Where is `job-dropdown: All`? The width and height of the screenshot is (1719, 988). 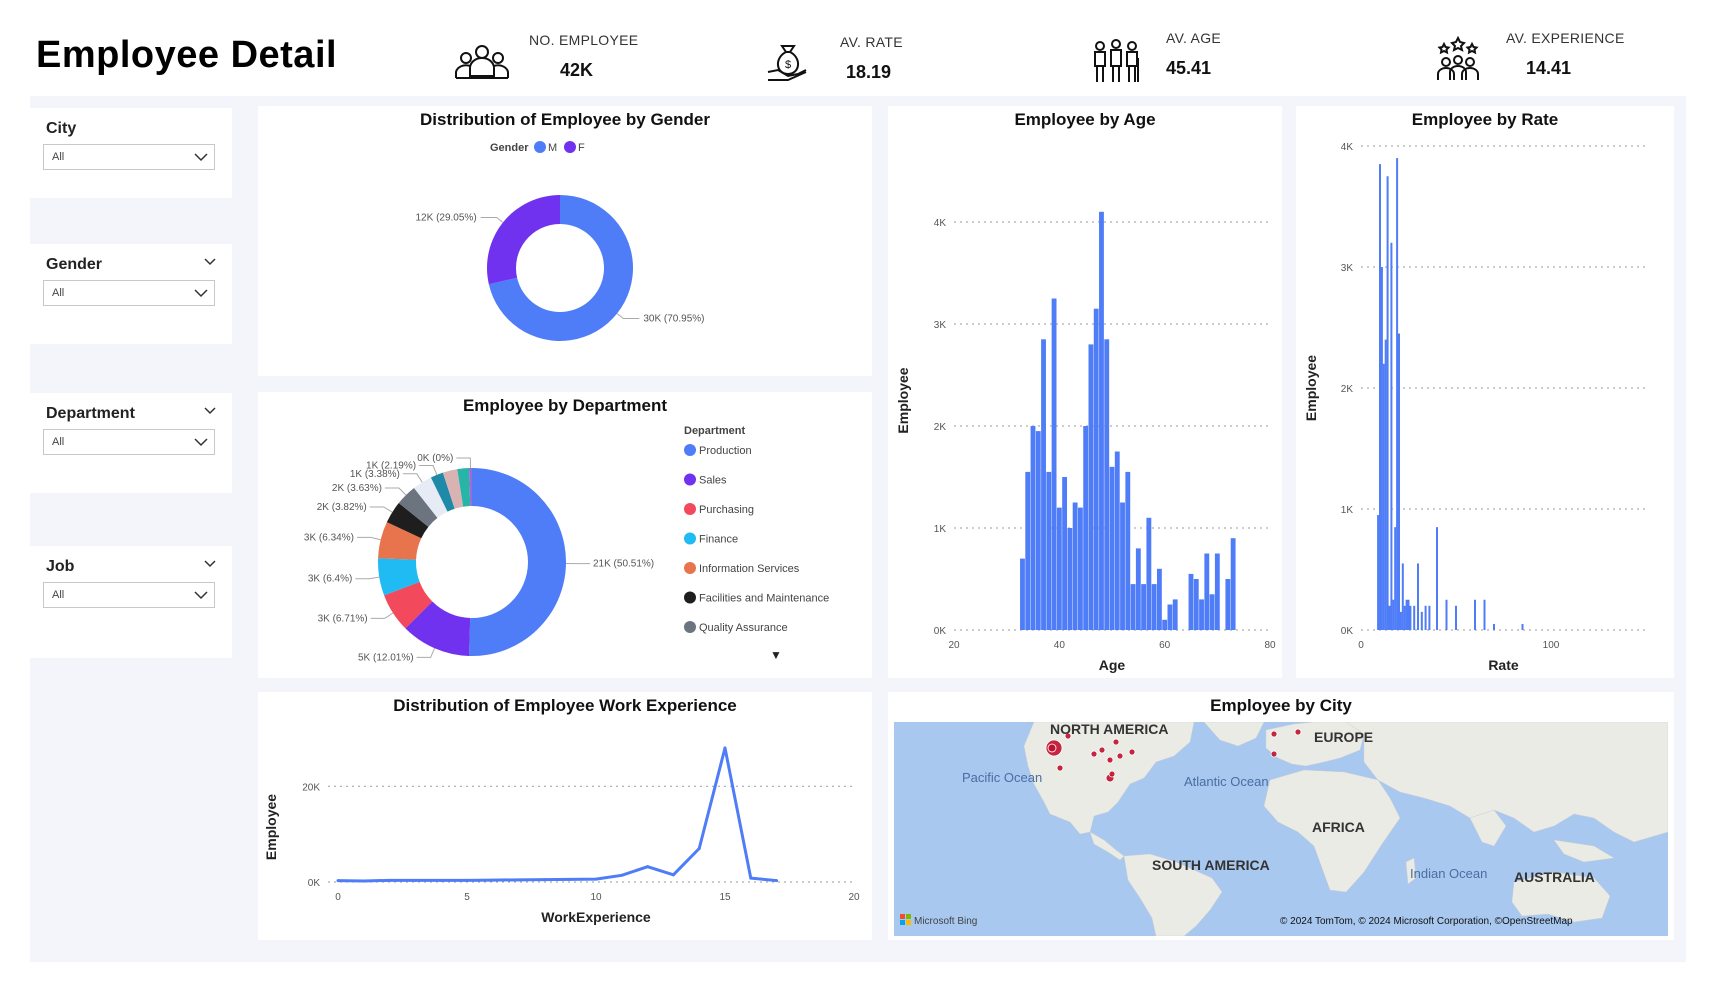 job-dropdown: All is located at coordinates (129, 595).